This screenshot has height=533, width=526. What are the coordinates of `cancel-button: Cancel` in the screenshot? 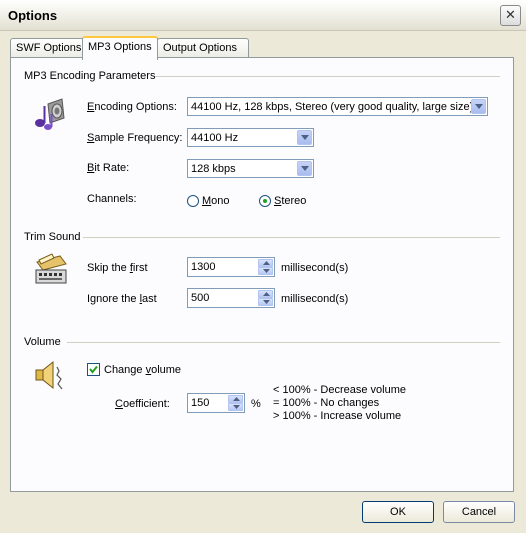 It's located at (479, 512).